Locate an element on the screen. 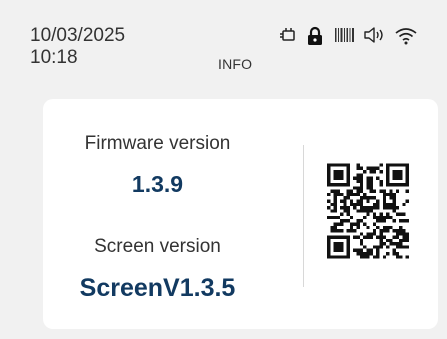 The width and height of the screenshot is (447, 339). screen-title: INFO is located at coordinates (235, 64).